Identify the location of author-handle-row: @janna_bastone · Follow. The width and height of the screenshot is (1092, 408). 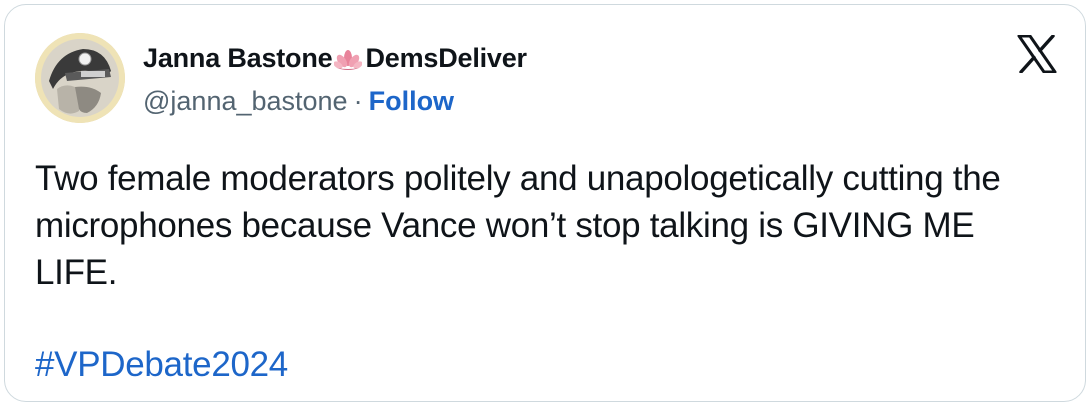
(298, 101).